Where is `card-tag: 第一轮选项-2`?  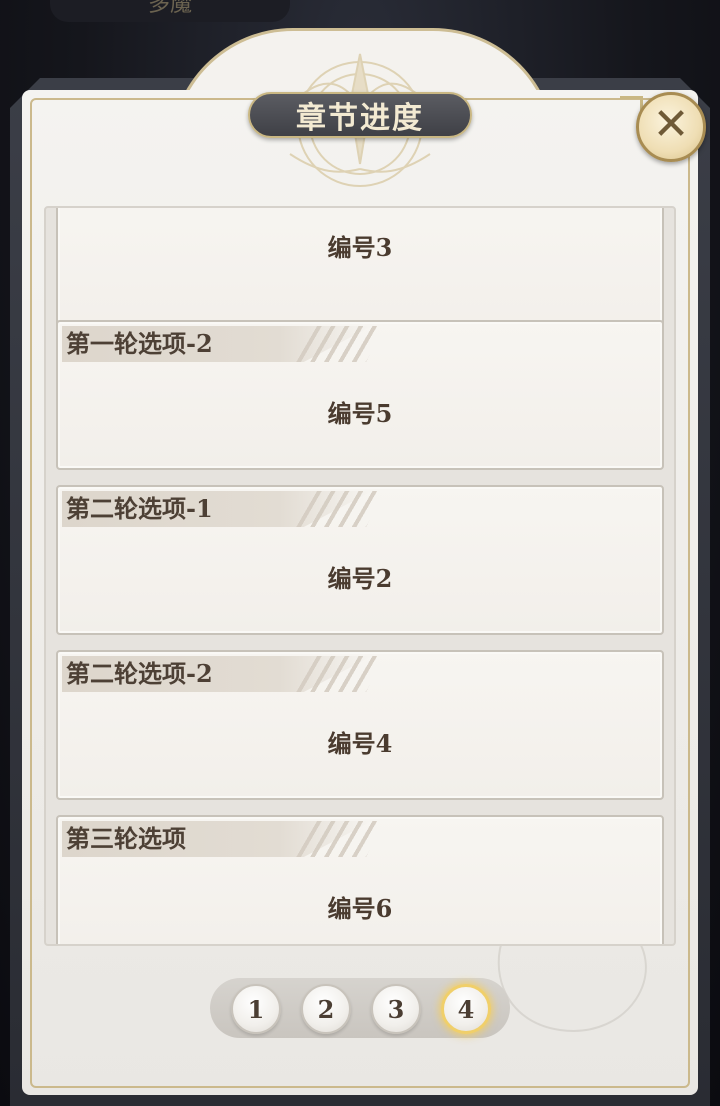
card-tag: 第一轮选项-2 is located at coordinates (139, 343).